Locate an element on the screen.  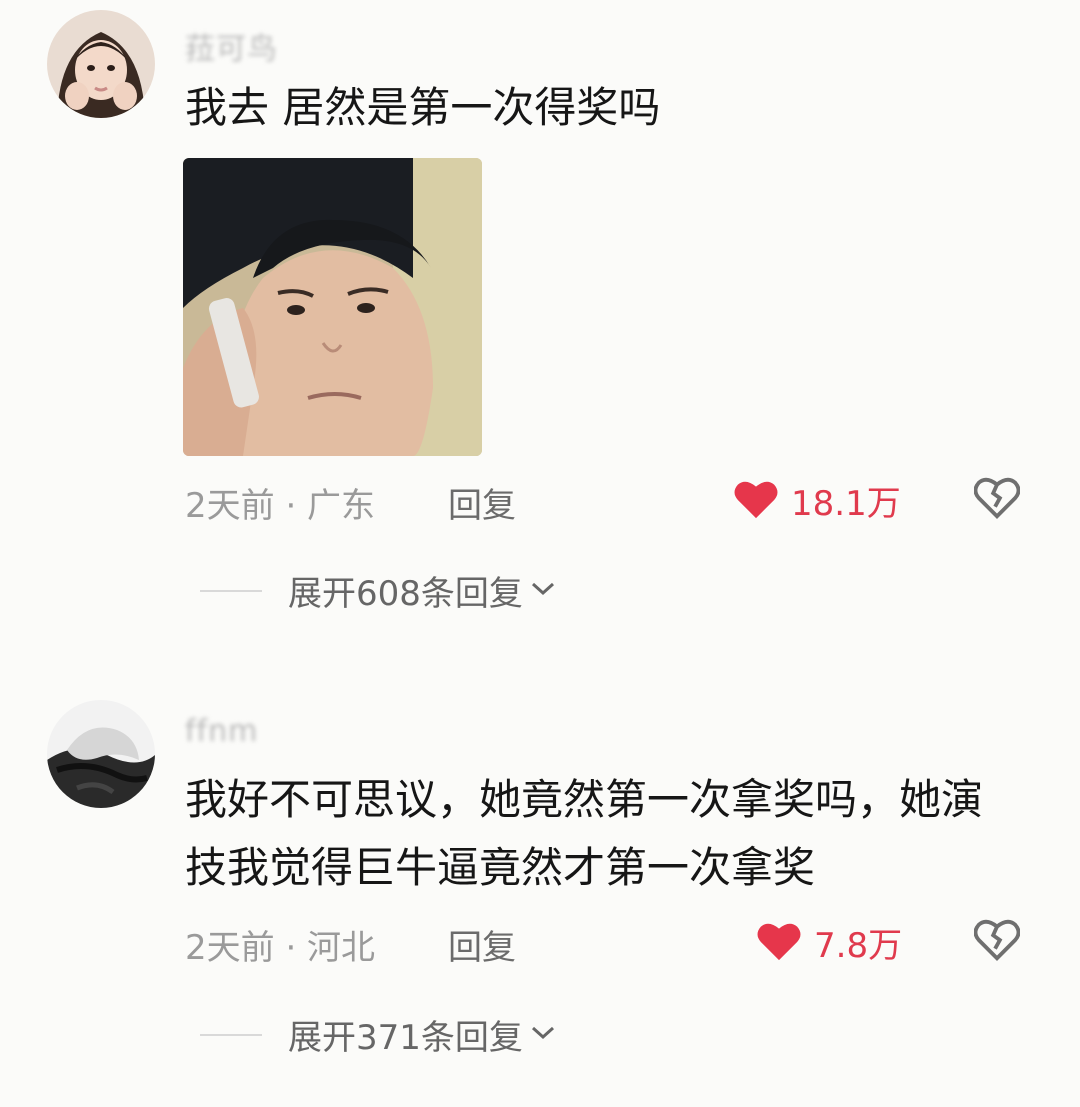
like-button: 18.1万 is located at coordinates (817, 500).